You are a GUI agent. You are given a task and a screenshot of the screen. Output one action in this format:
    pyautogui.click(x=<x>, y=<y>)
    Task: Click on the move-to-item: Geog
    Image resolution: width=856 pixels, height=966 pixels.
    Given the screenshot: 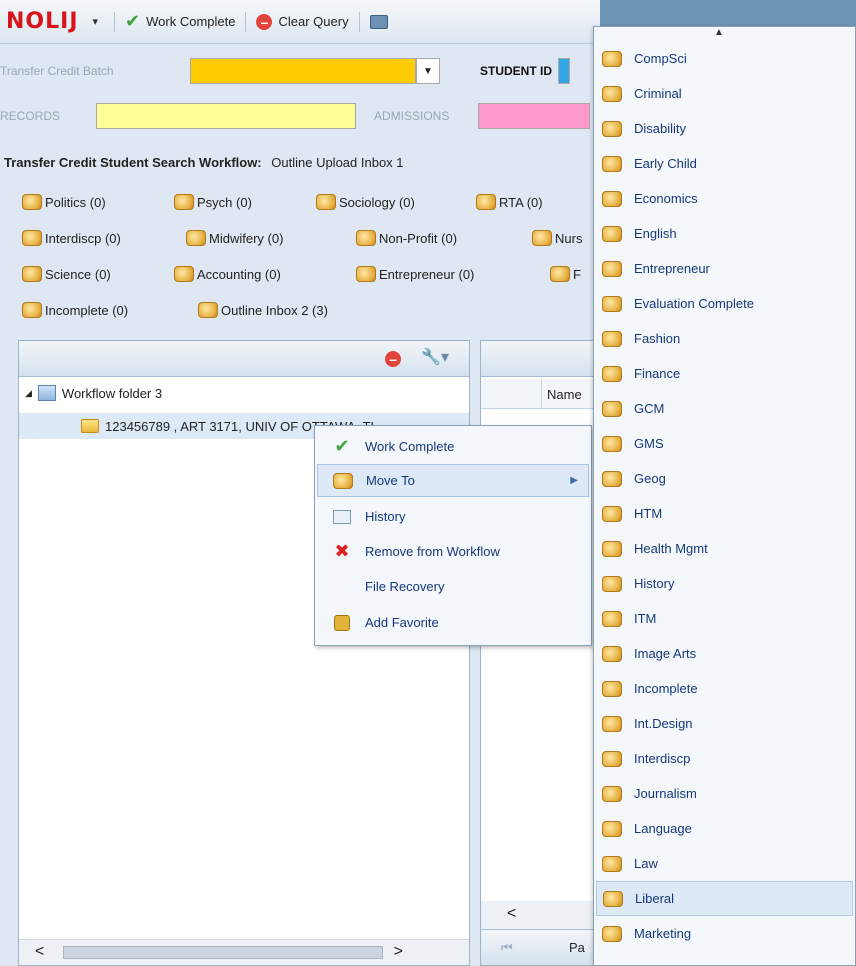 What is the action you would take?
    pyautogui.click(x=724, y=478)
    